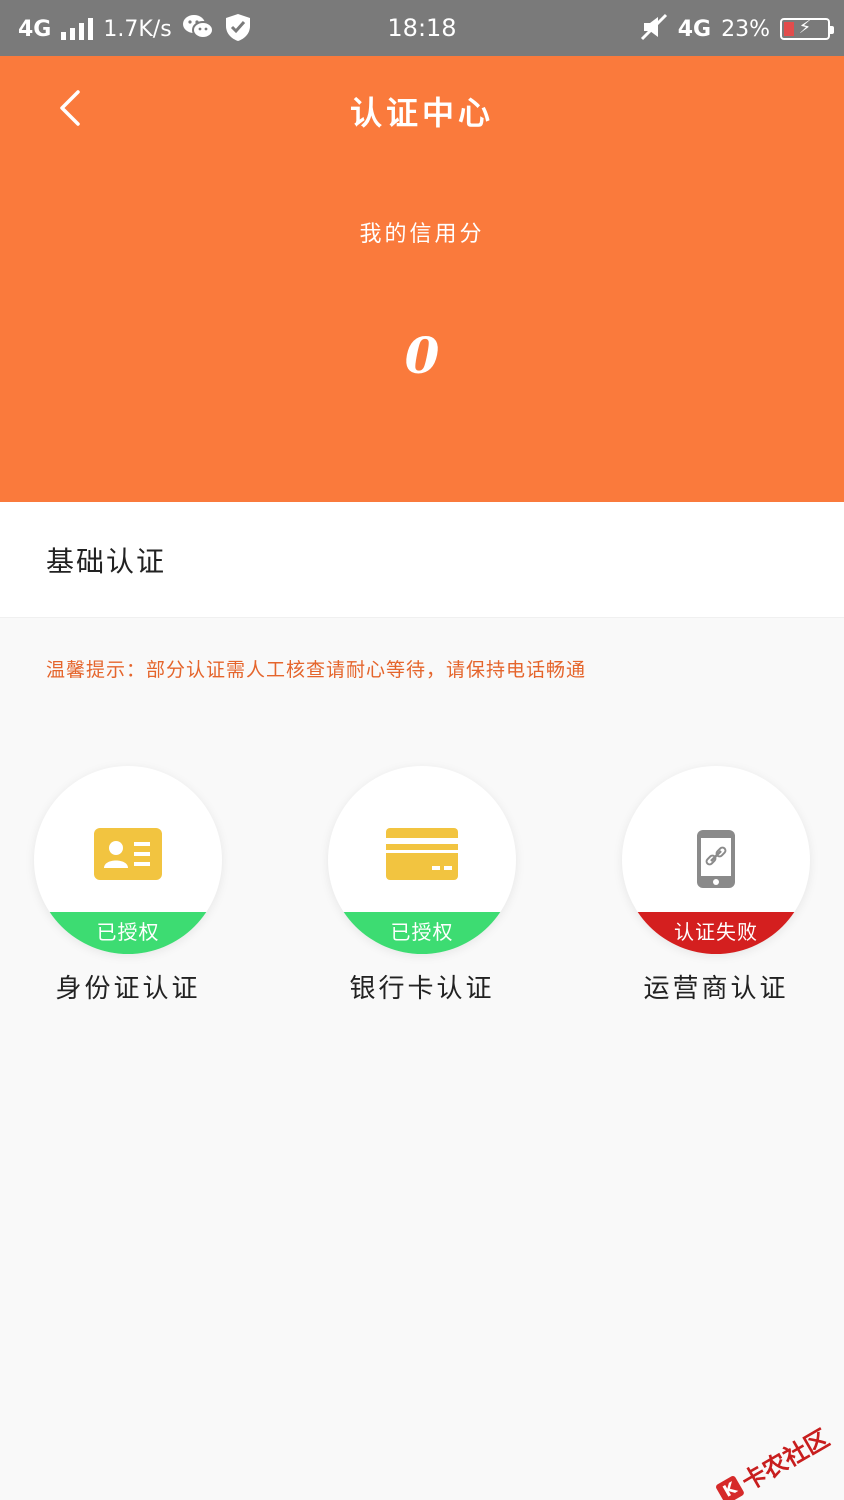  What do you see at coordinates (422, 854) in the screenshot?
I see `bank-card-icon` at bounding box center [422, 854].